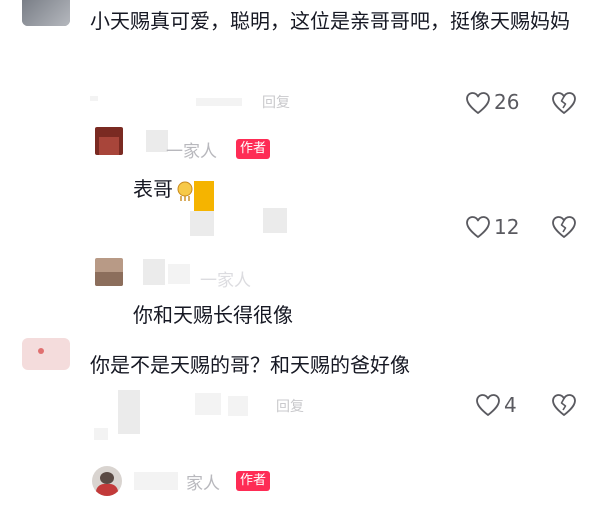 The width and height of the screenshot is (600, 506). Describe the element at coordinates (213, 315) in the screenshot. I see `comment-text: 你和天赐长得很像` at that location.